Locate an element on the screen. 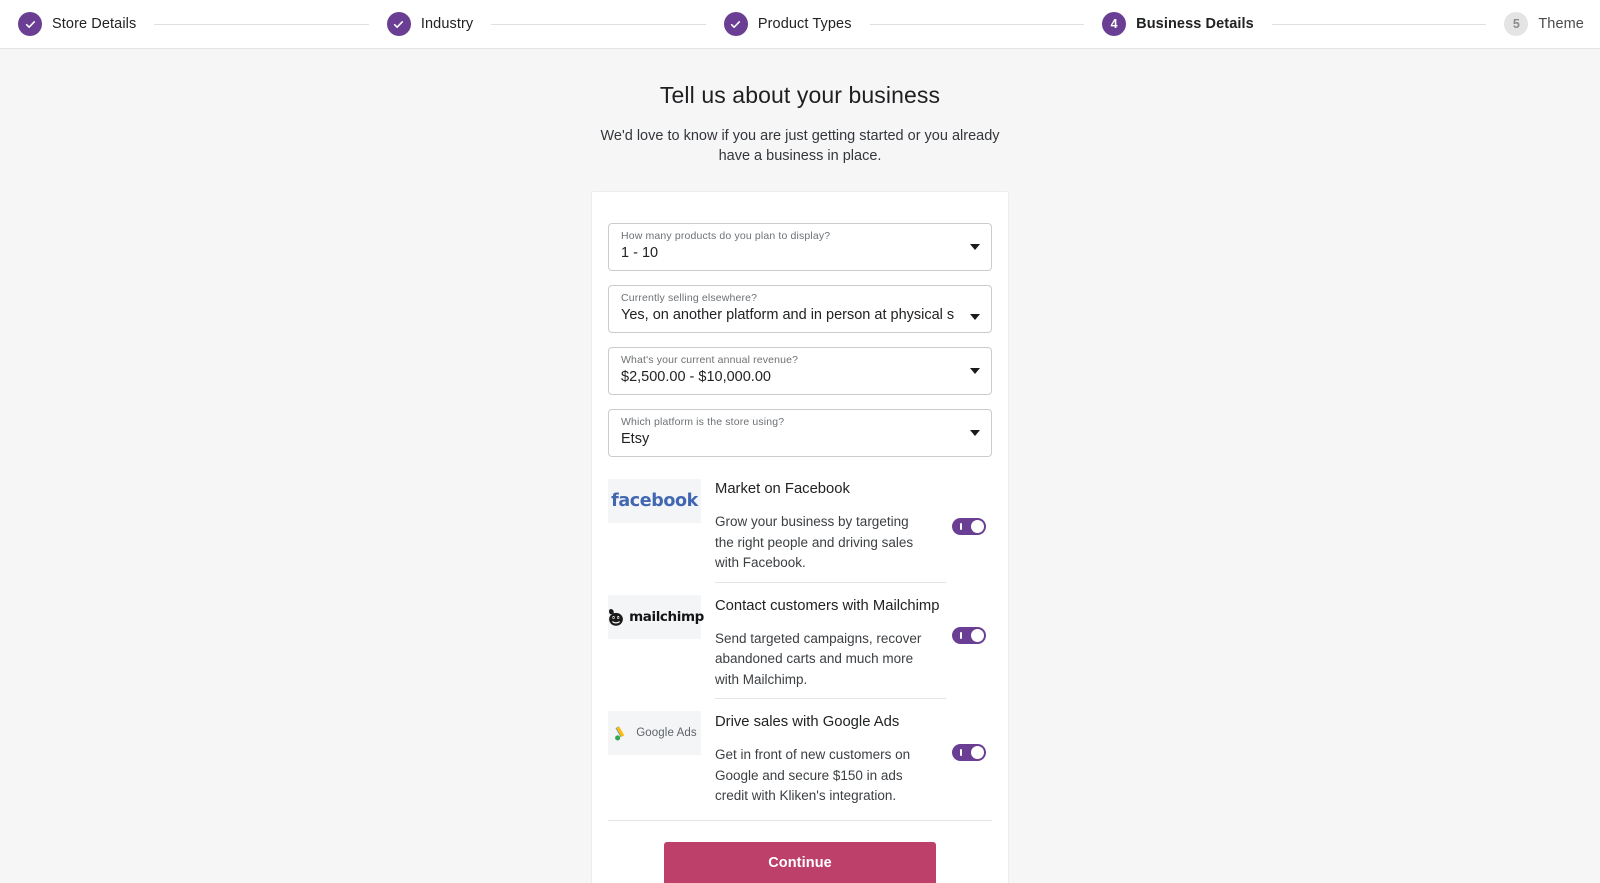 This screenshot has height=883, width=1600. continue-button: Continue is located at coordinates (800, 862).